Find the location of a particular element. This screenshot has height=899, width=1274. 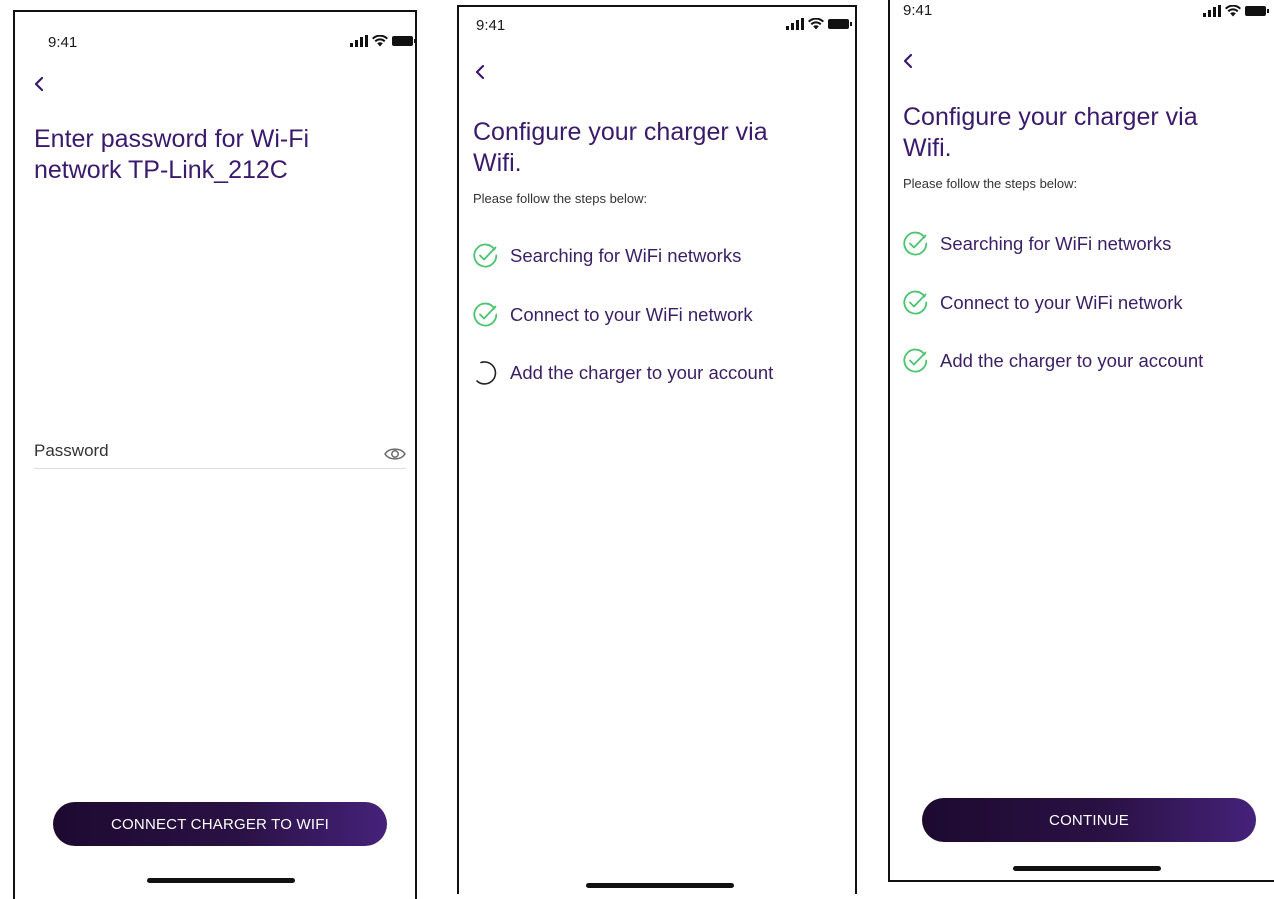

connect-charger-button: CONNECT CHARGER TO WIFI is located at coordinates (220, 824).